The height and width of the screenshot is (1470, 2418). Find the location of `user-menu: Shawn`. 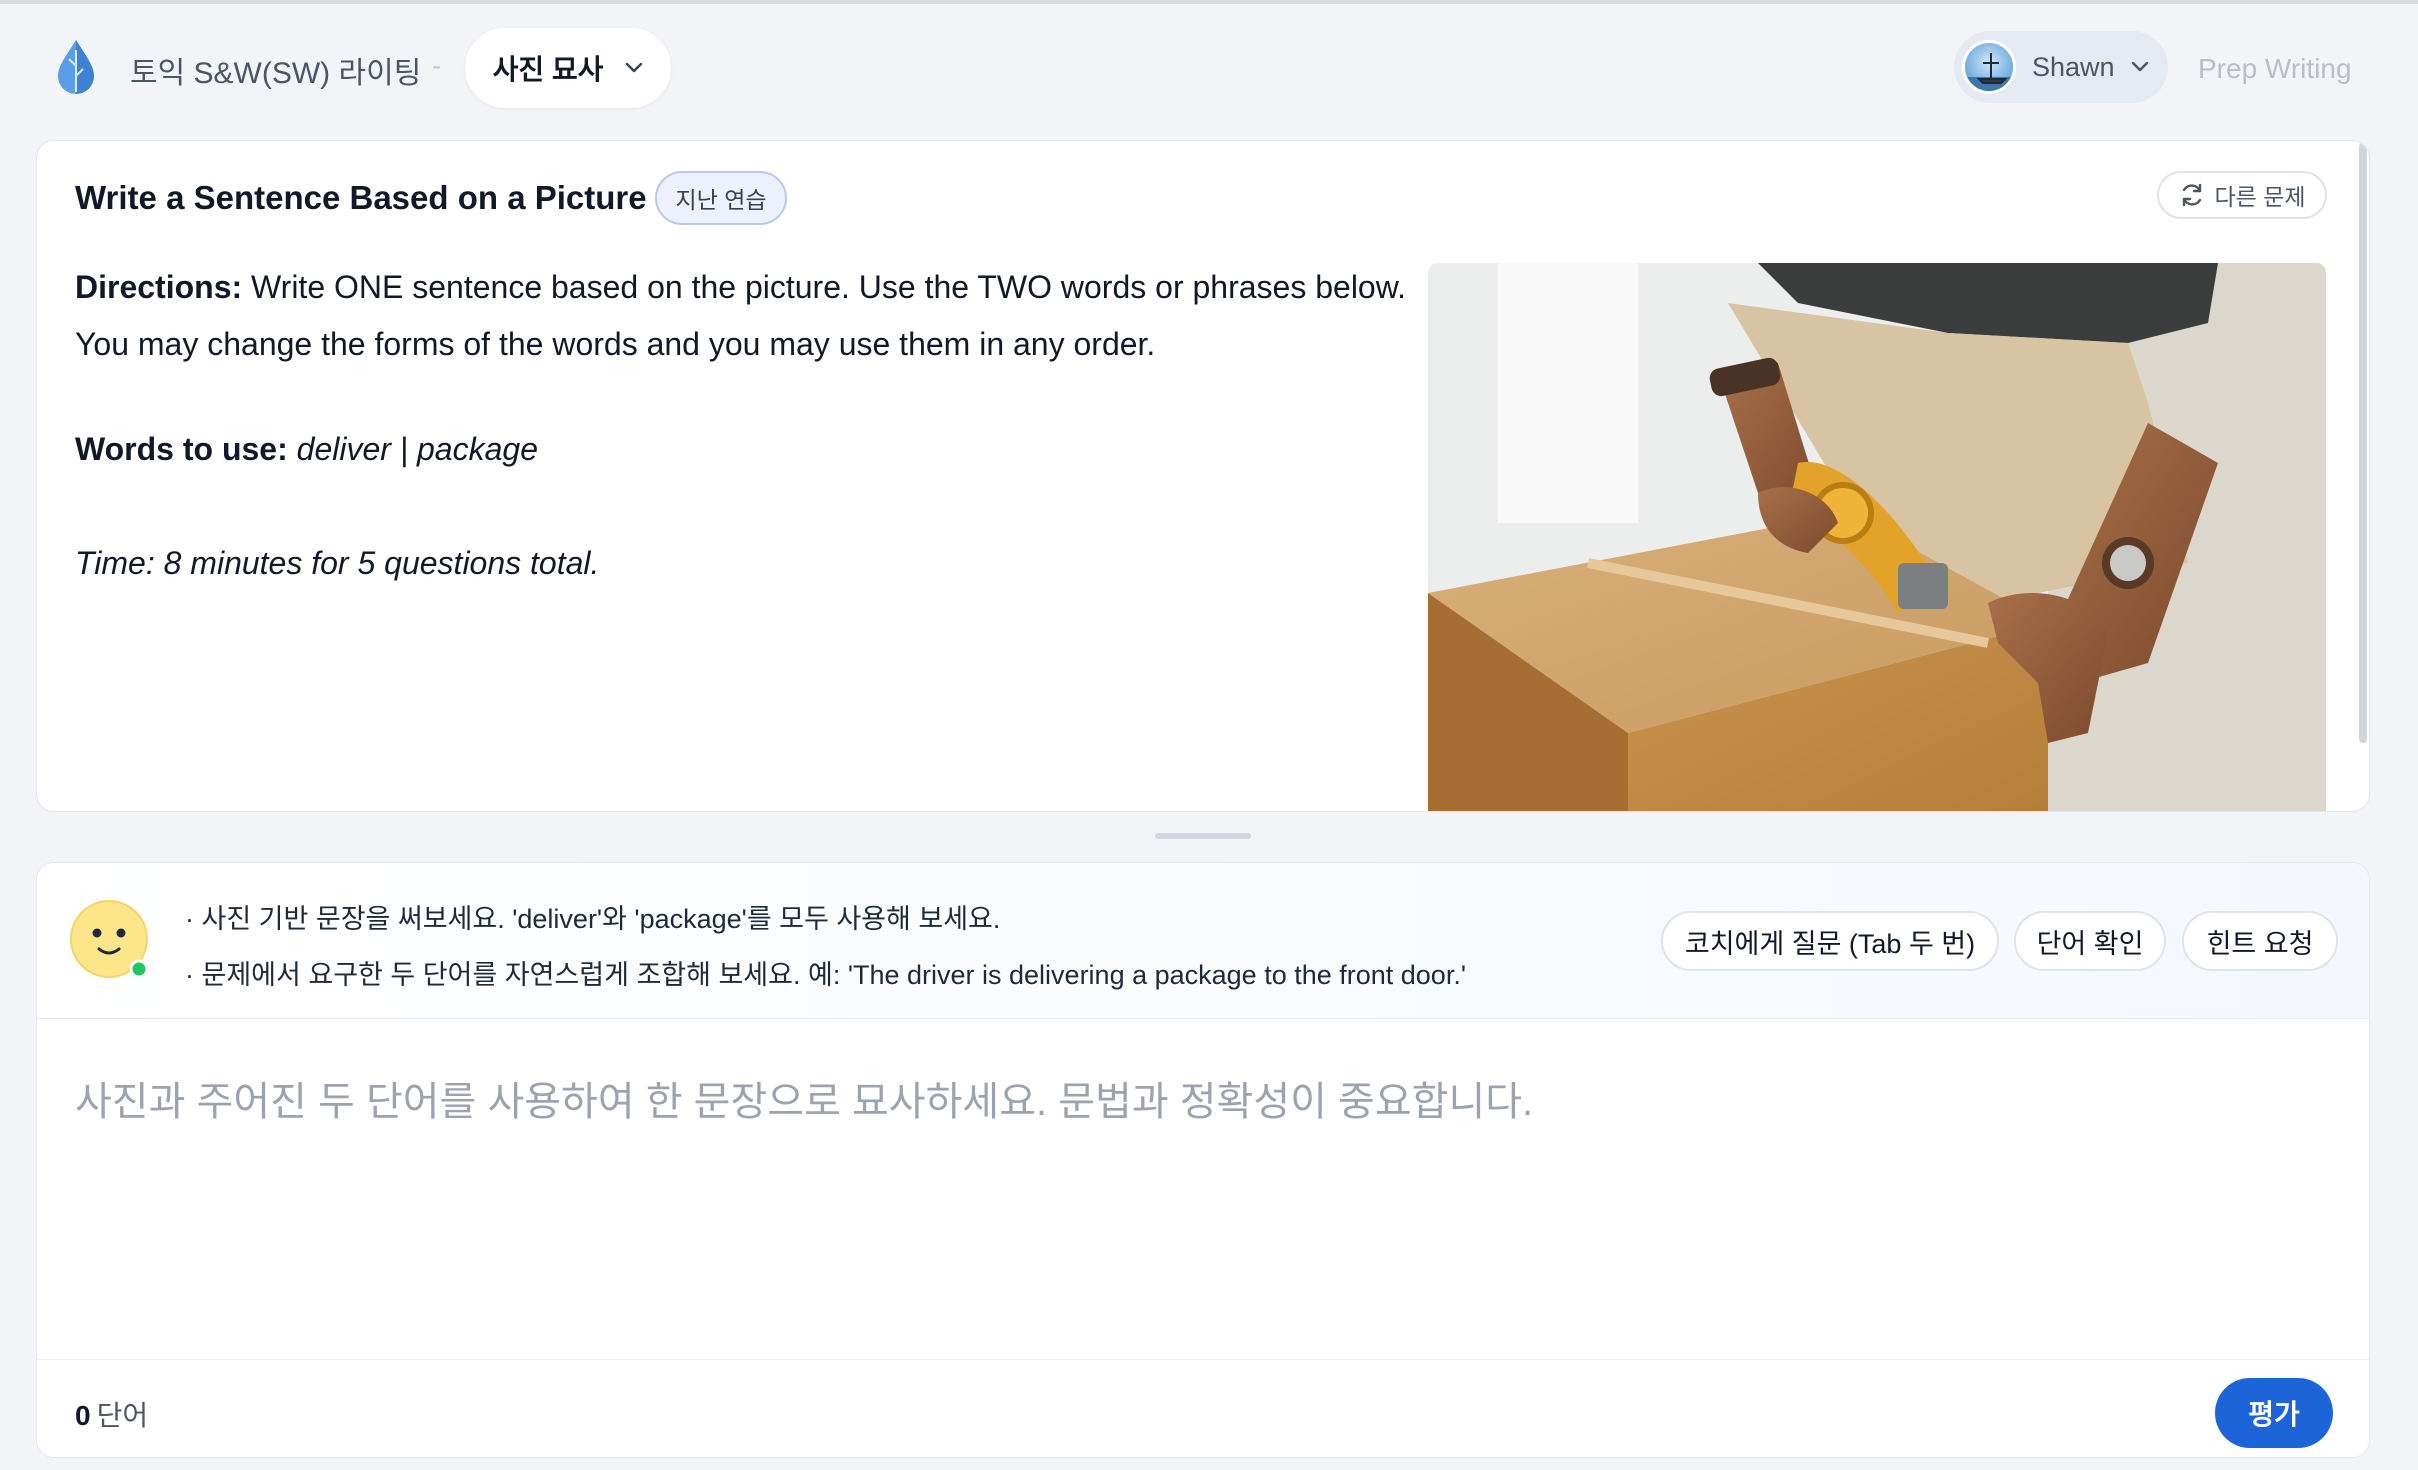

user-menu: Shawn is located at coordinates (2061, 67).